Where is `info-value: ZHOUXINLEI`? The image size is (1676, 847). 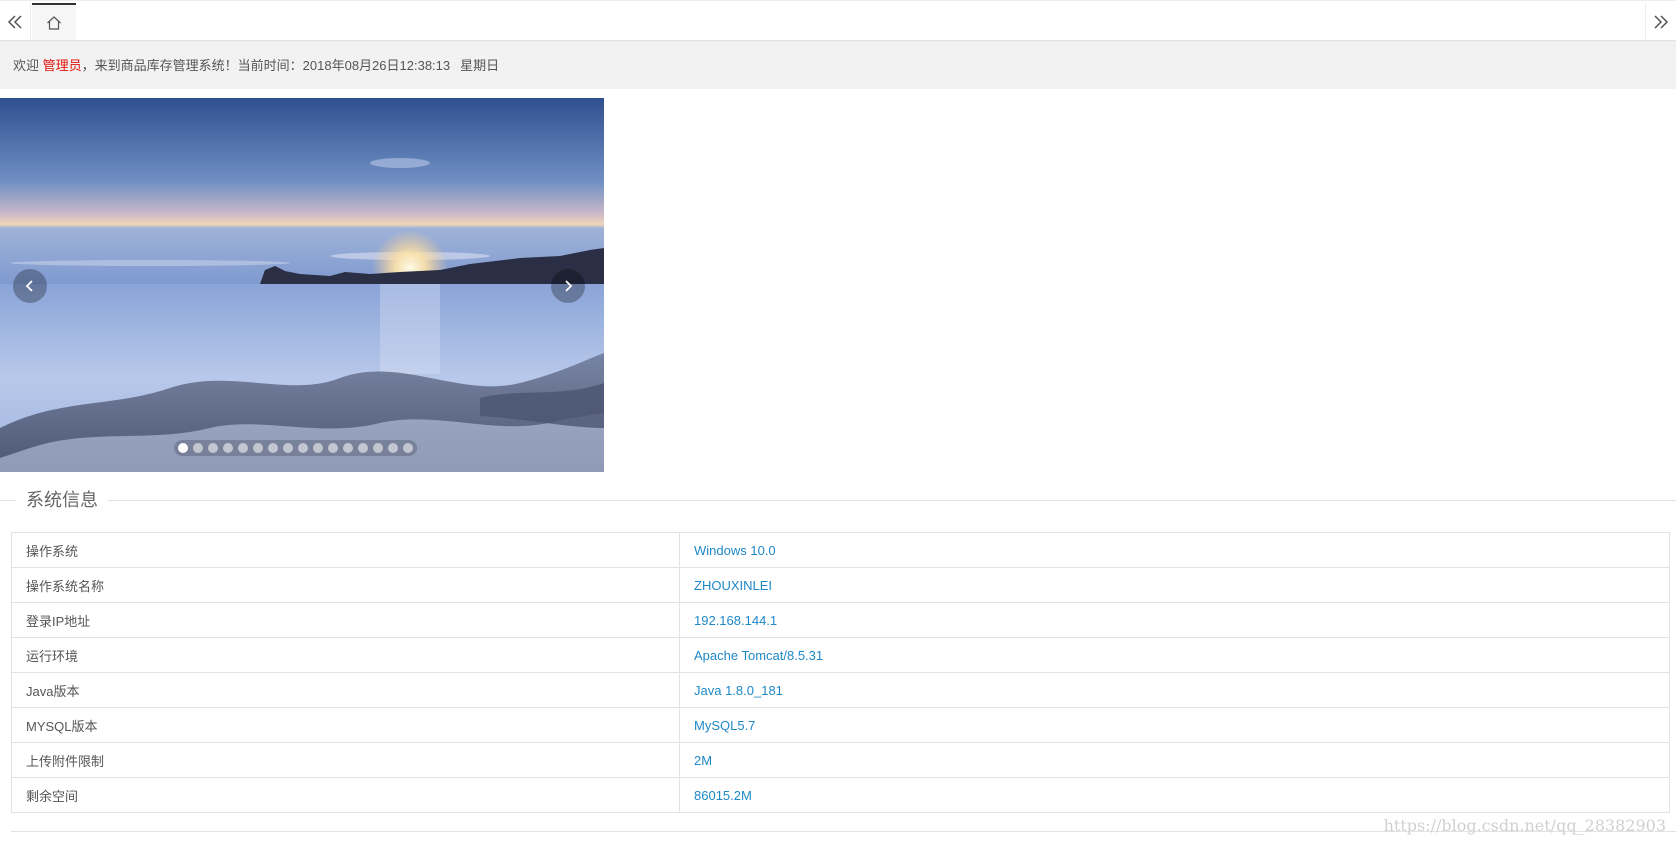 info-value: ZHOUXINLEI is located at coordinates (1174, 585).